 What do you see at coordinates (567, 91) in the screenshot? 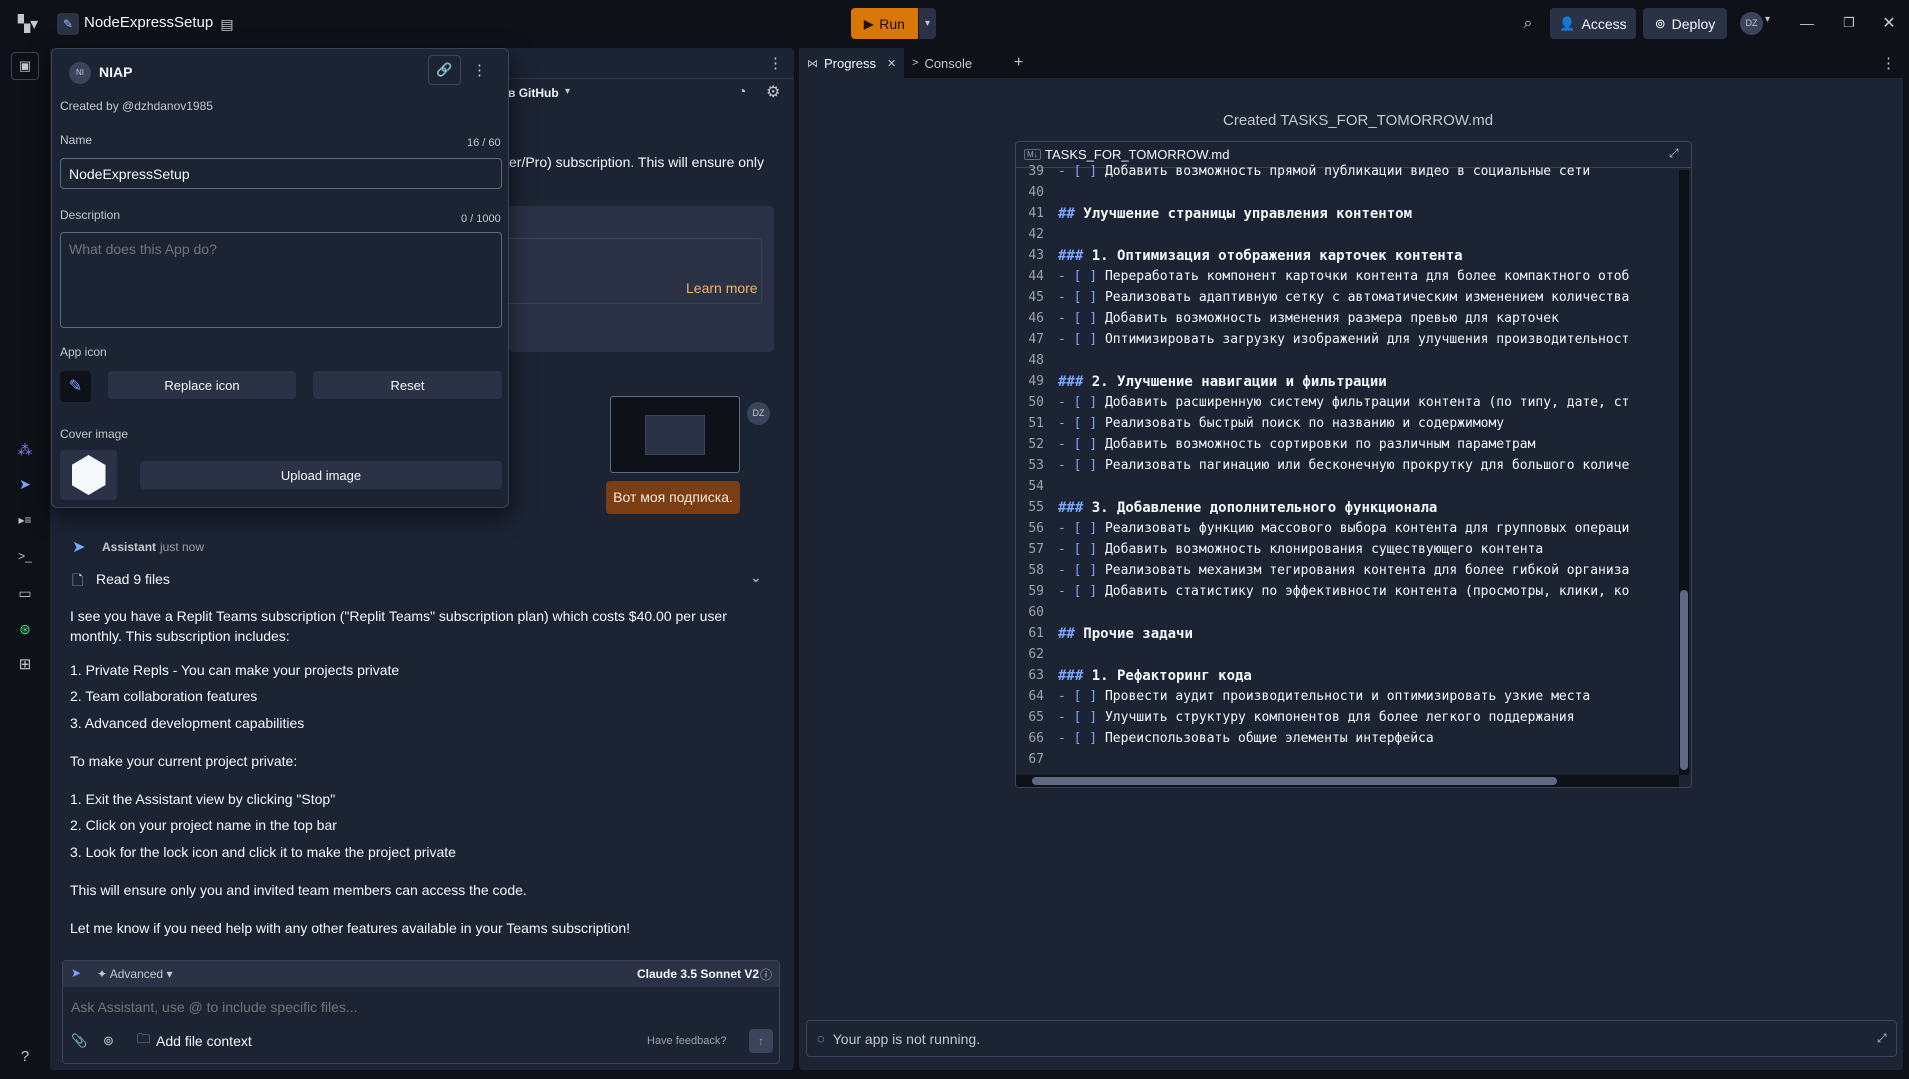
I see `github-chevron-icon: ▾` at bounding box center [567, 91].